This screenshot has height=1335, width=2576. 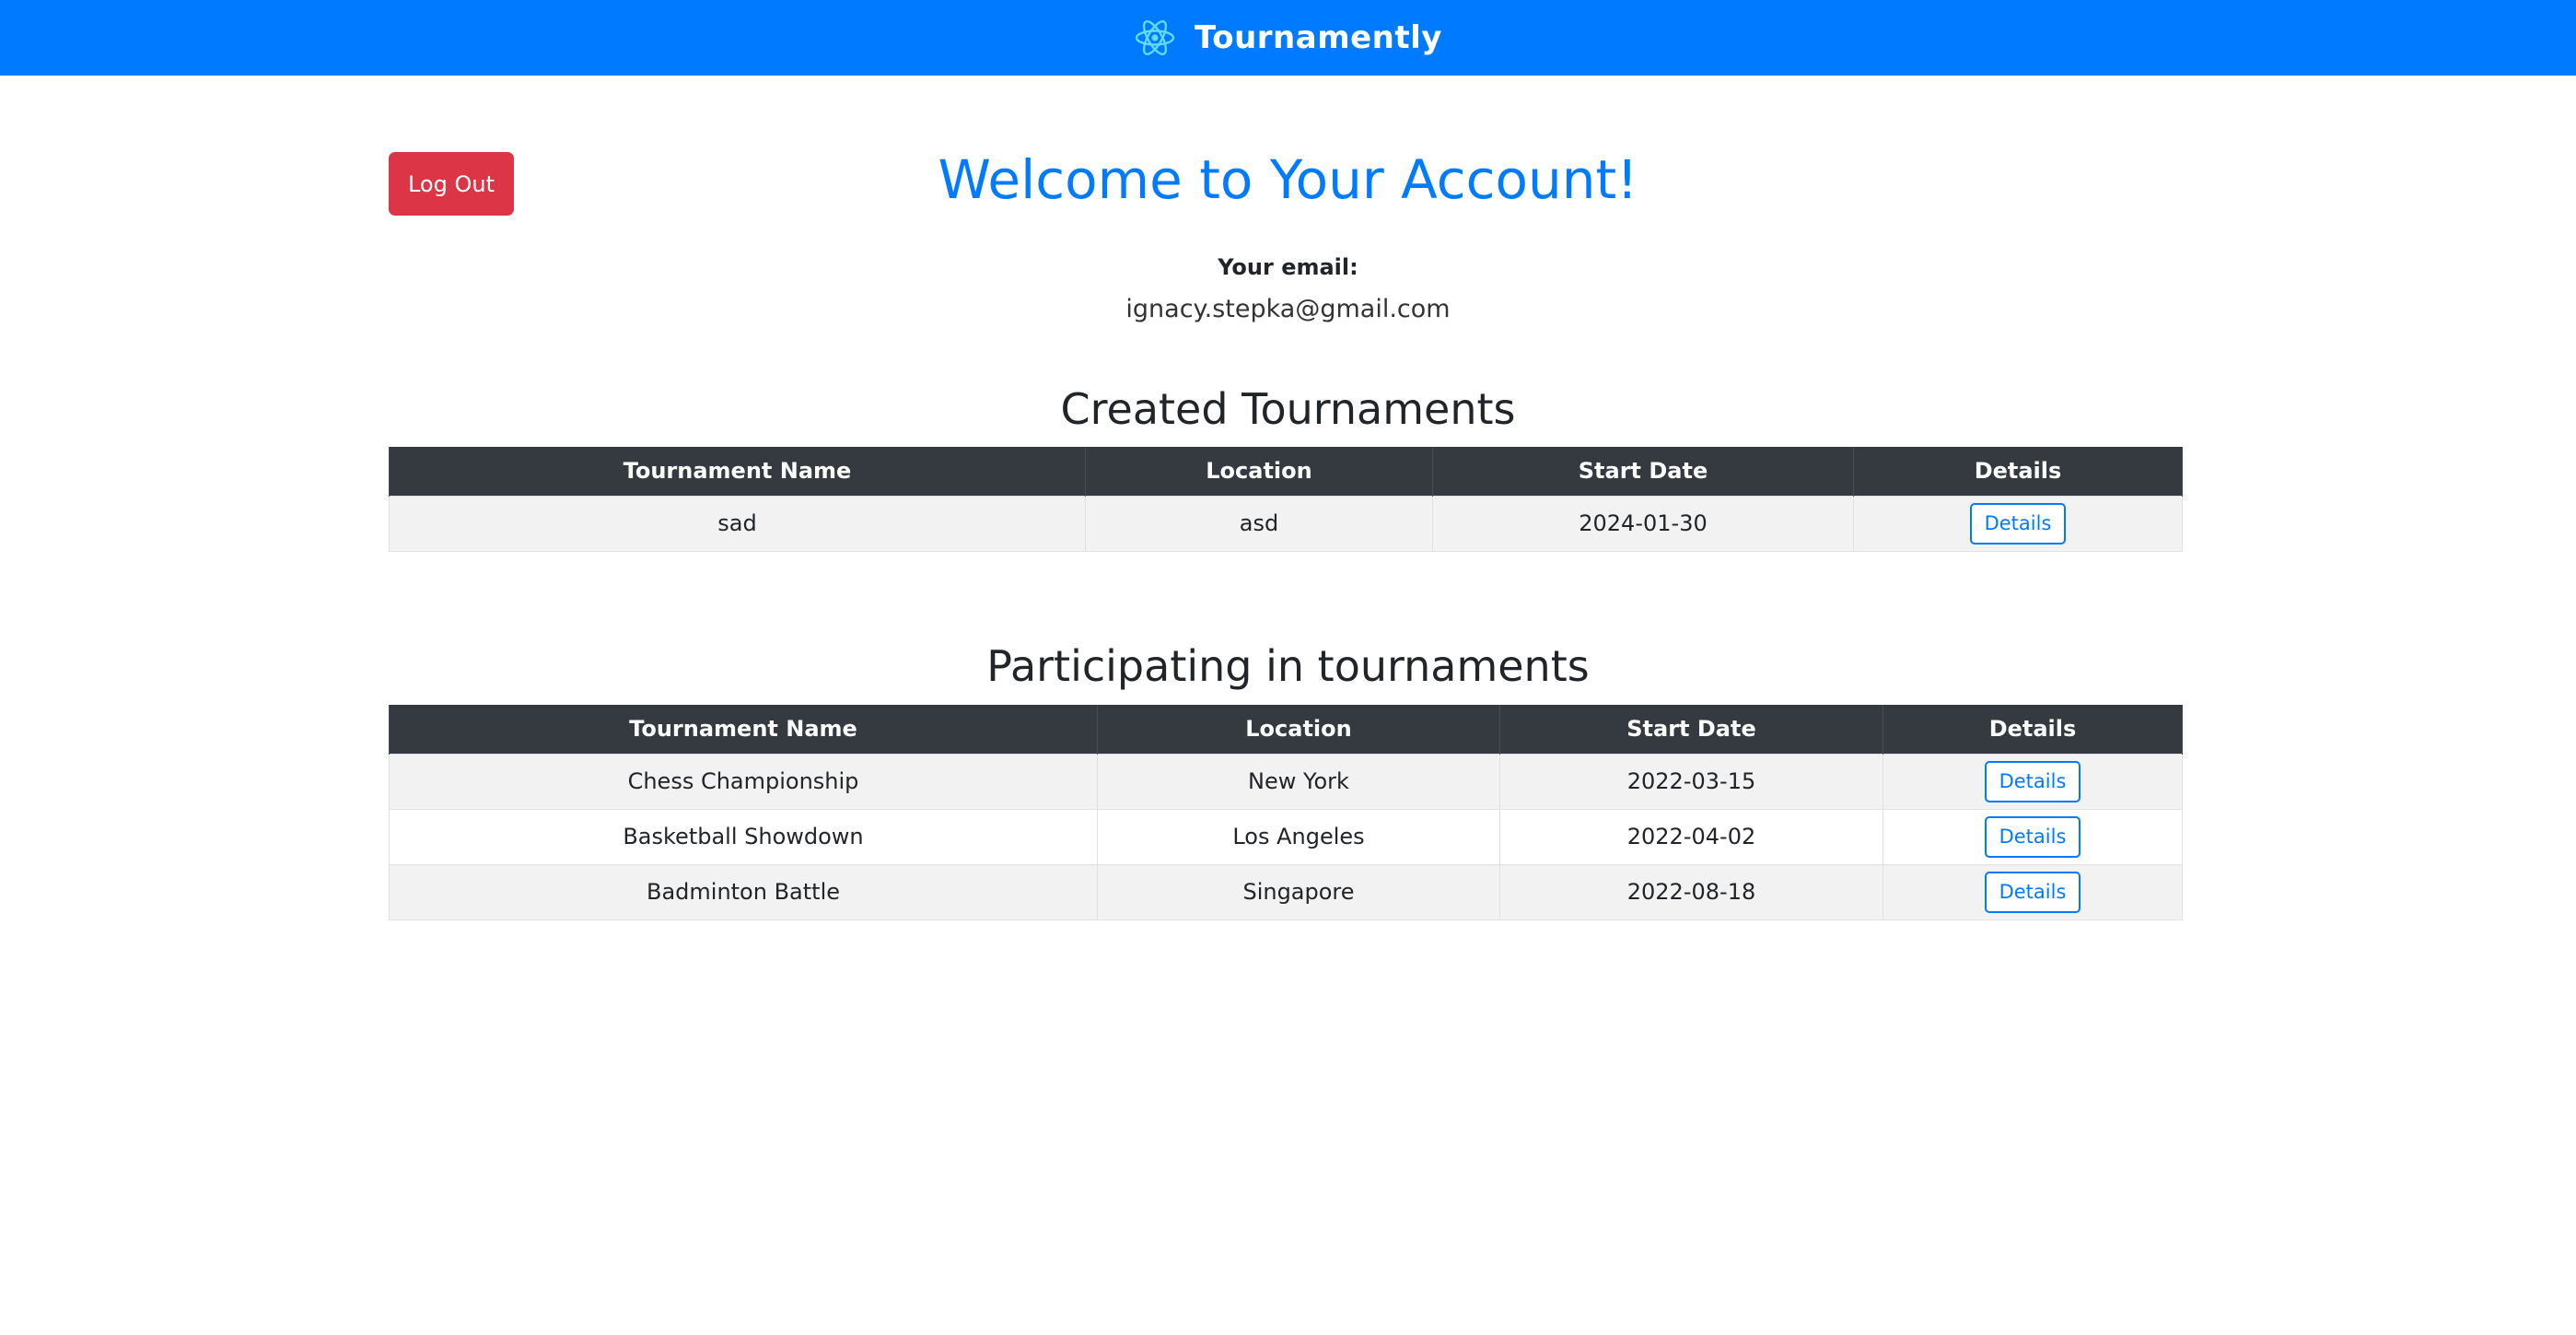 What do you see at coordinates (1288, 267) in the screenshot?
I see `email-label: Your email:` at bounding box center [1288, 267].